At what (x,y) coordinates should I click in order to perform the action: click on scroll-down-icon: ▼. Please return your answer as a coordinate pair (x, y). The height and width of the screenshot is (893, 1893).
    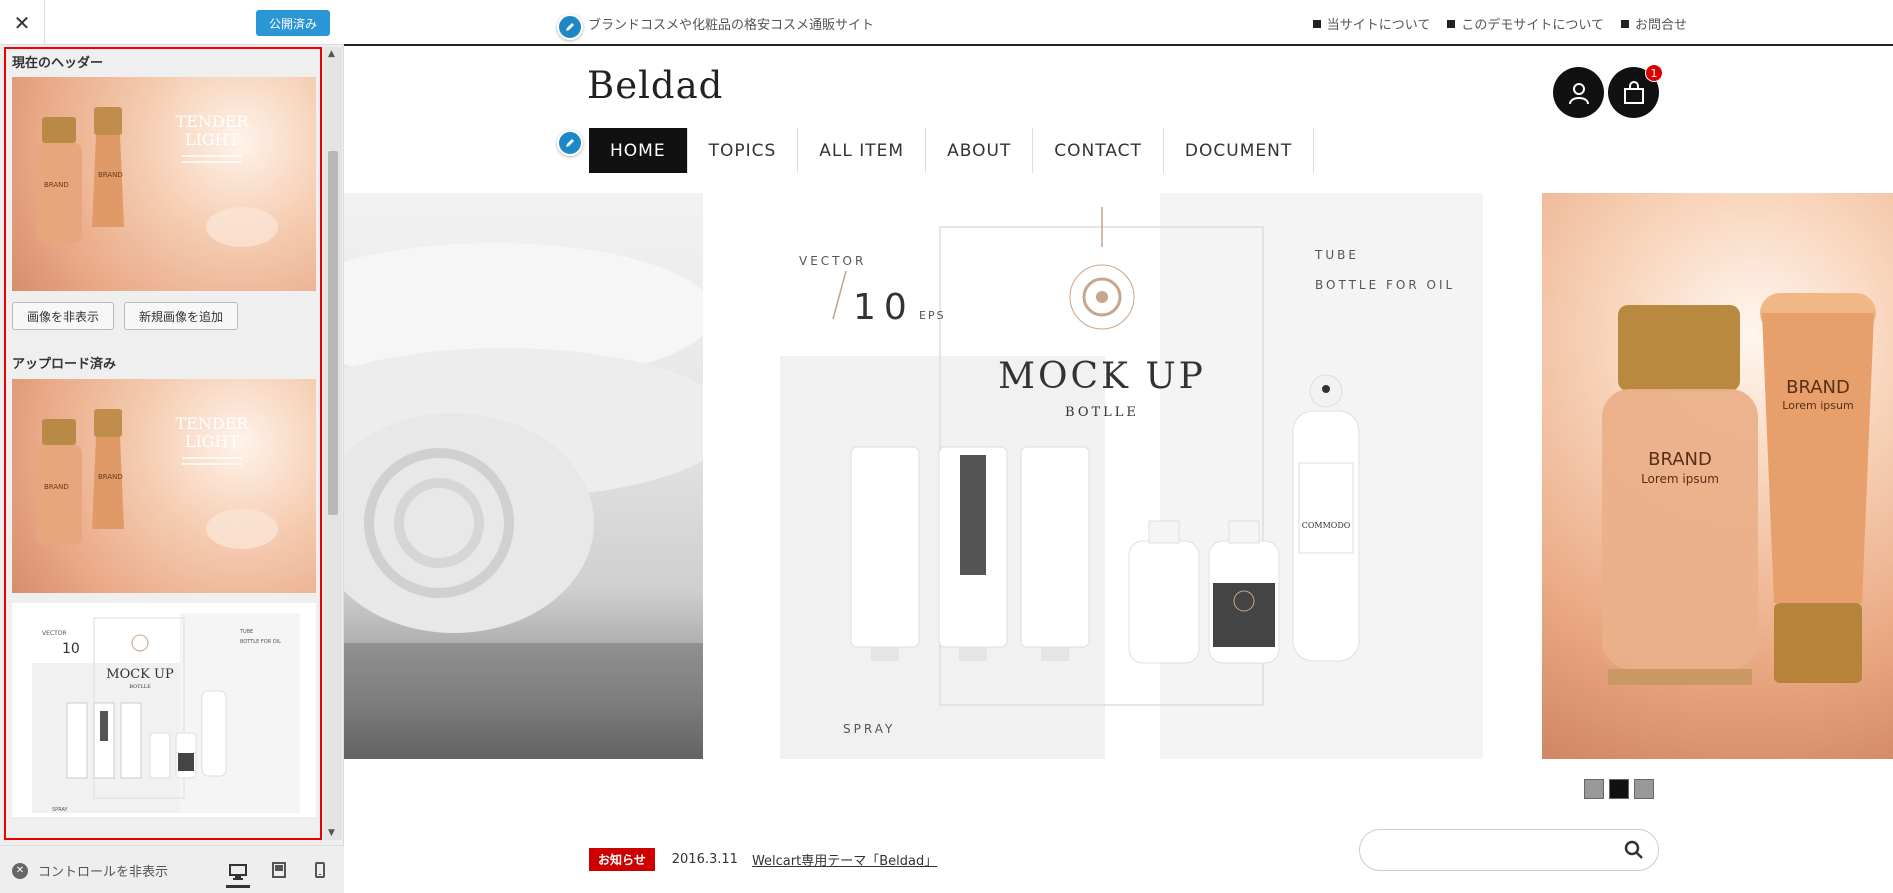
    Looking at the image, I should click on (331, 833).